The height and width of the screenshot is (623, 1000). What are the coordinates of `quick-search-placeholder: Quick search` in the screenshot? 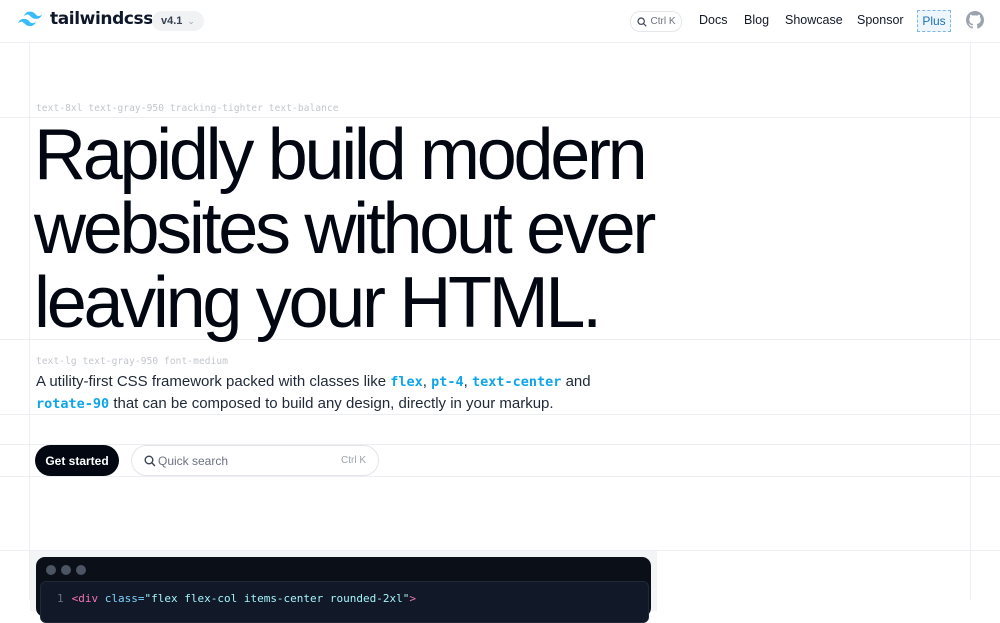 It's located at (193, 461).